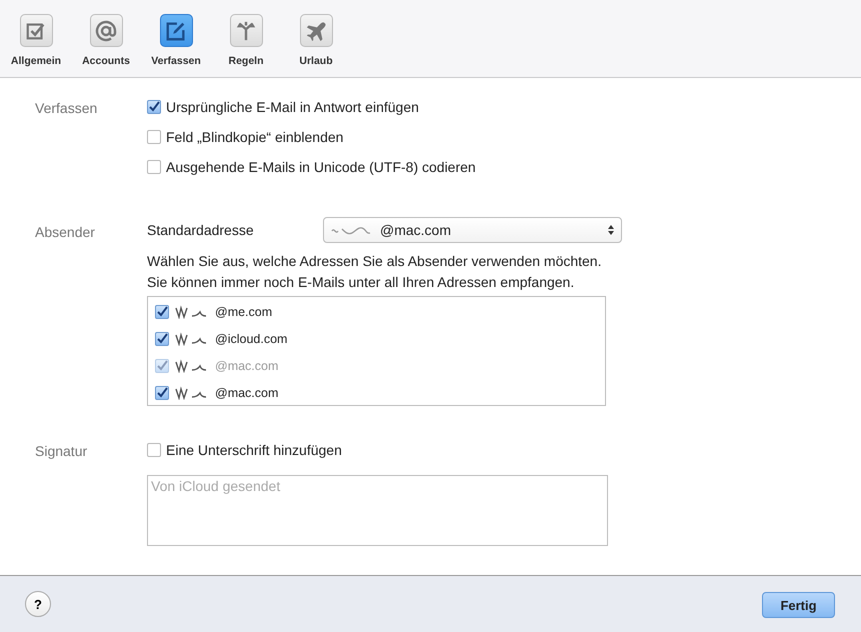  Describe the element at coordinates (374, 272) in the screenshot. I see `hint-text: Wählen Sie aus, welche Adressen Sie als Absender verwenden möchten. Sie können immer noch E-Mails unter all Ihren Adressen empfangen.` at that location.